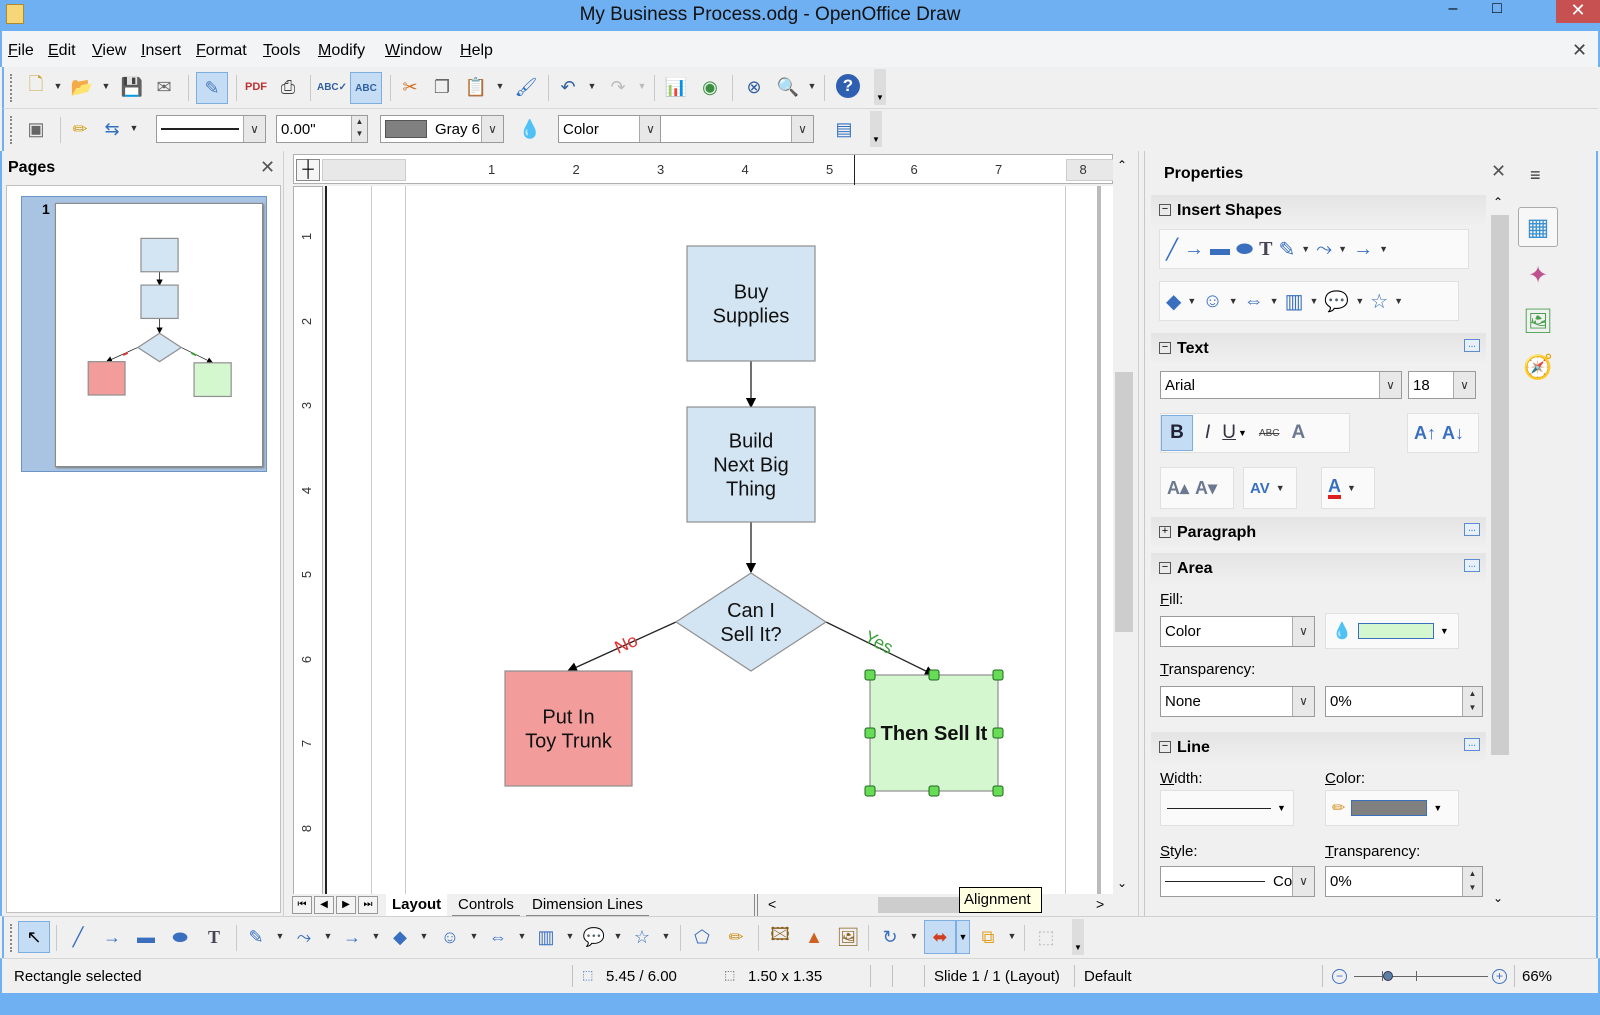 This screenshot has width=1600, height=1015. I want to click on print-icon: ⎙, so click(288, 87).